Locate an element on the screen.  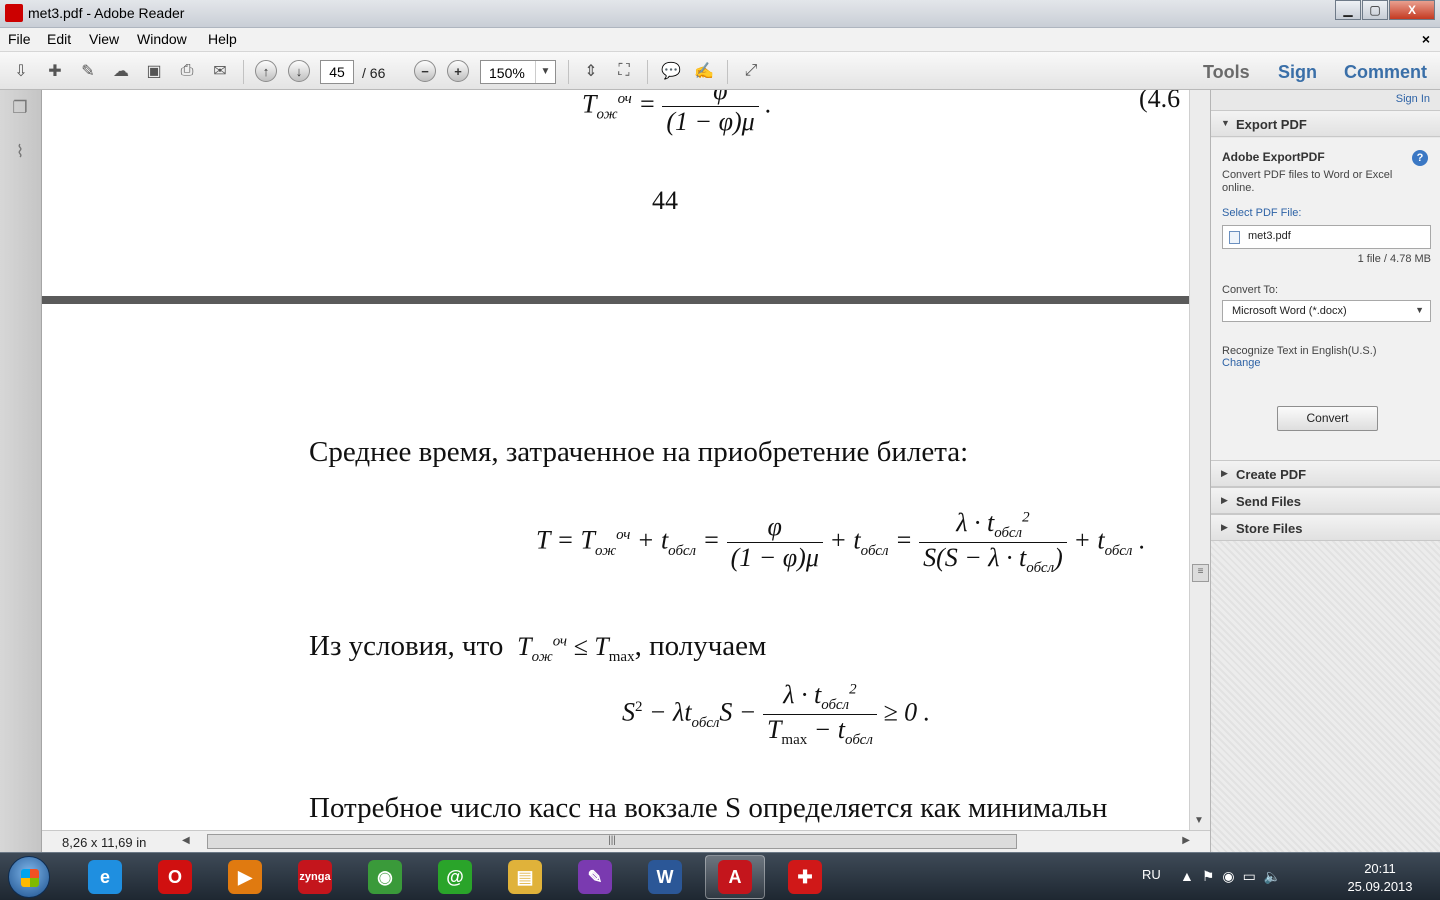
taskbar-zynga: zynga is located at coordinates (315, 877).